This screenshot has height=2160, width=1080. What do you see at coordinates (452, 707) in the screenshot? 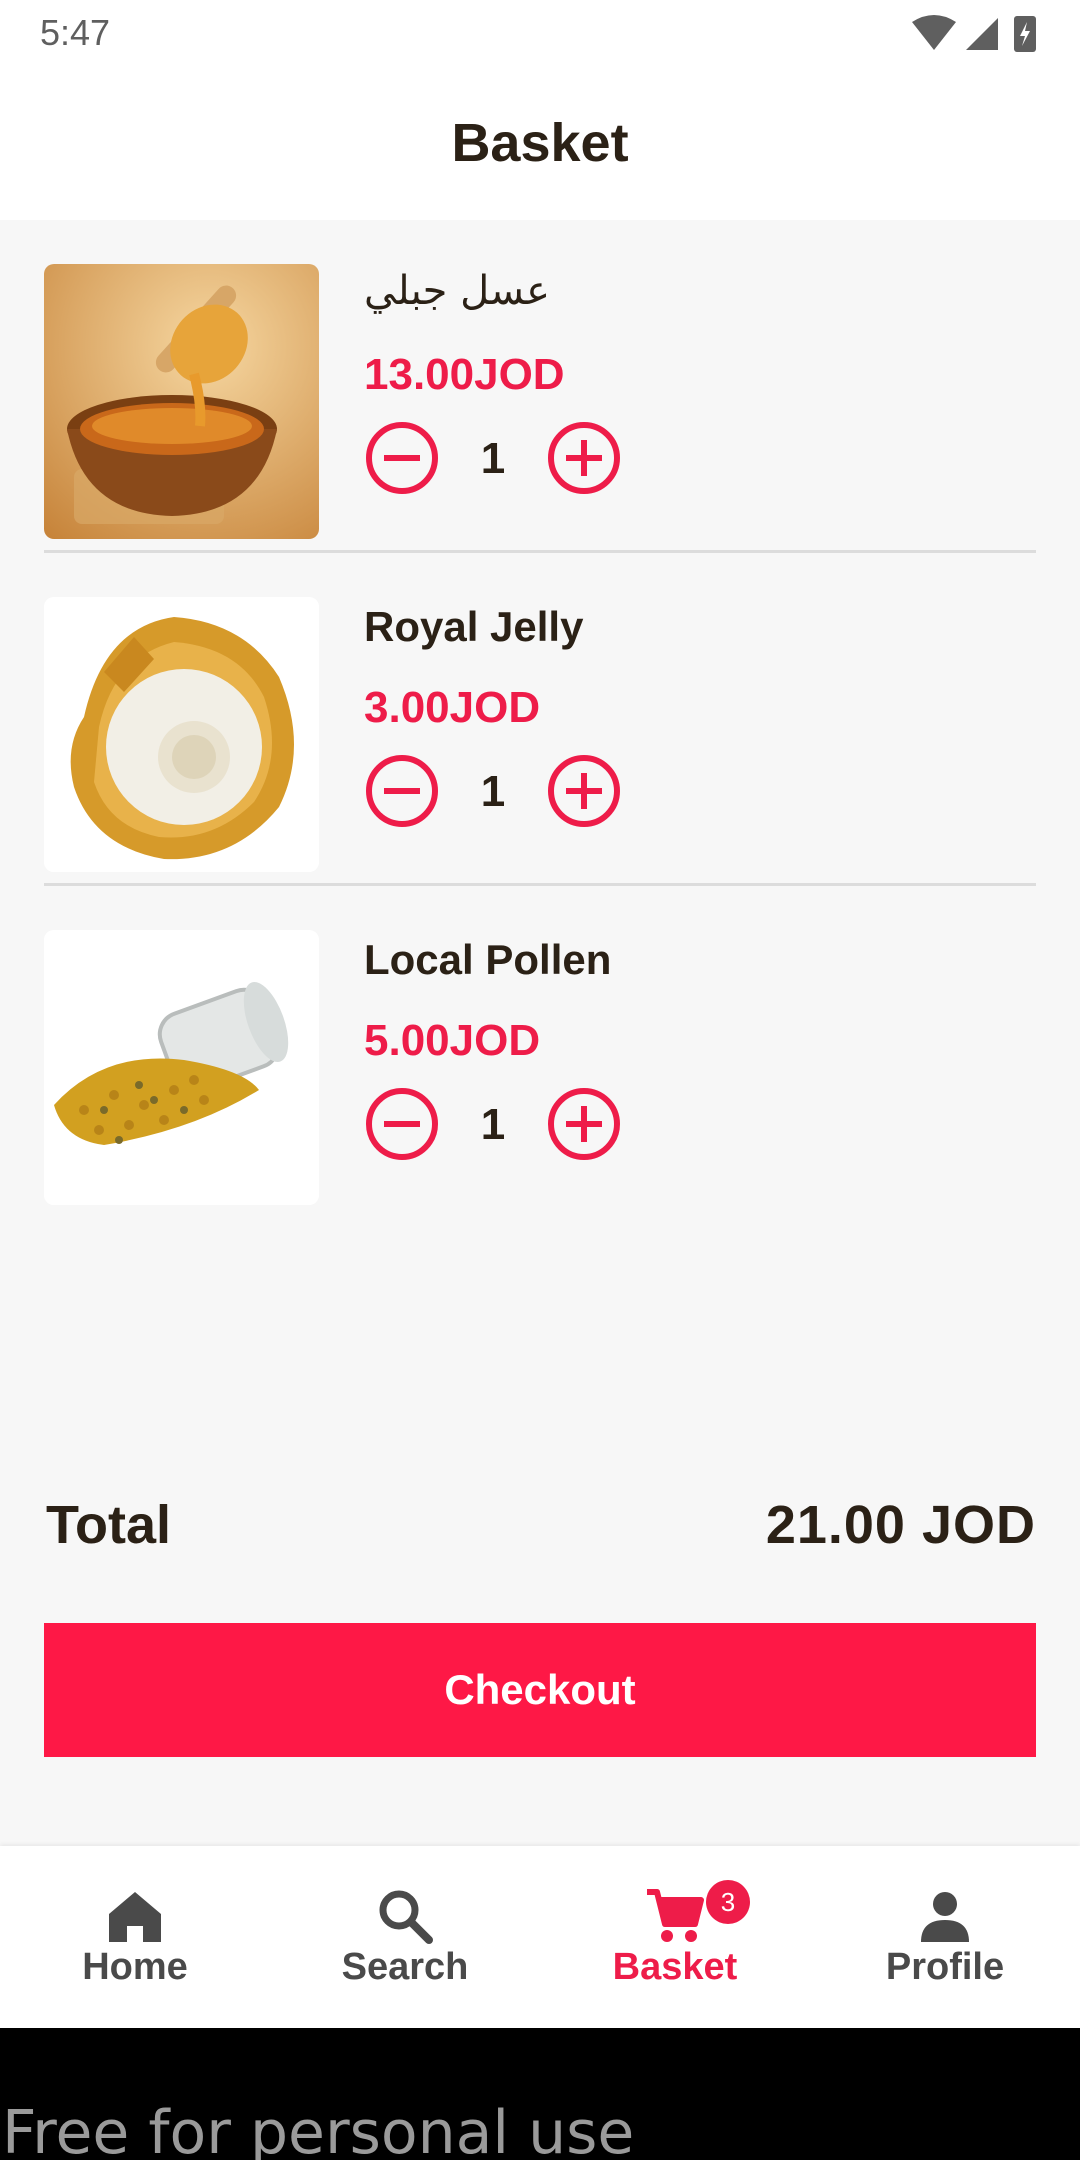
I see `product-price: 3.00JOD` at bounding box center [452, 707].